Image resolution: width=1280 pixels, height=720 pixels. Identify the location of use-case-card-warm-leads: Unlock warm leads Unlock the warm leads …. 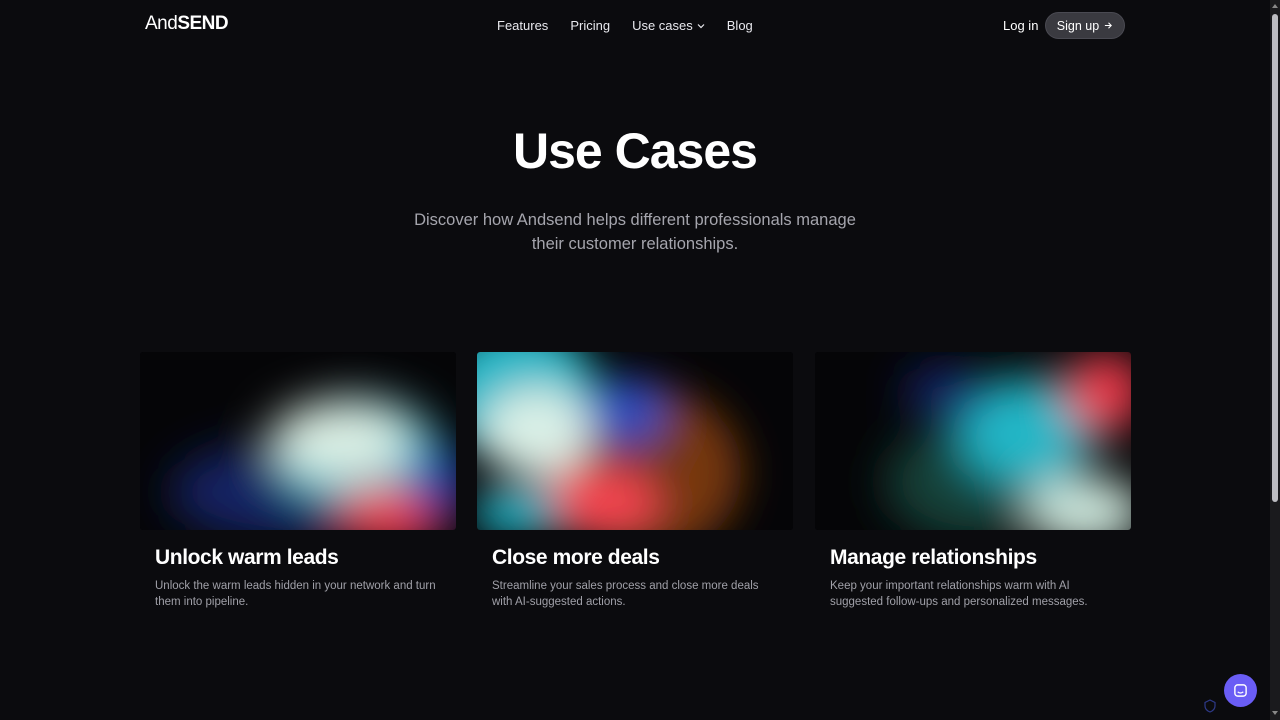
(298, 481).